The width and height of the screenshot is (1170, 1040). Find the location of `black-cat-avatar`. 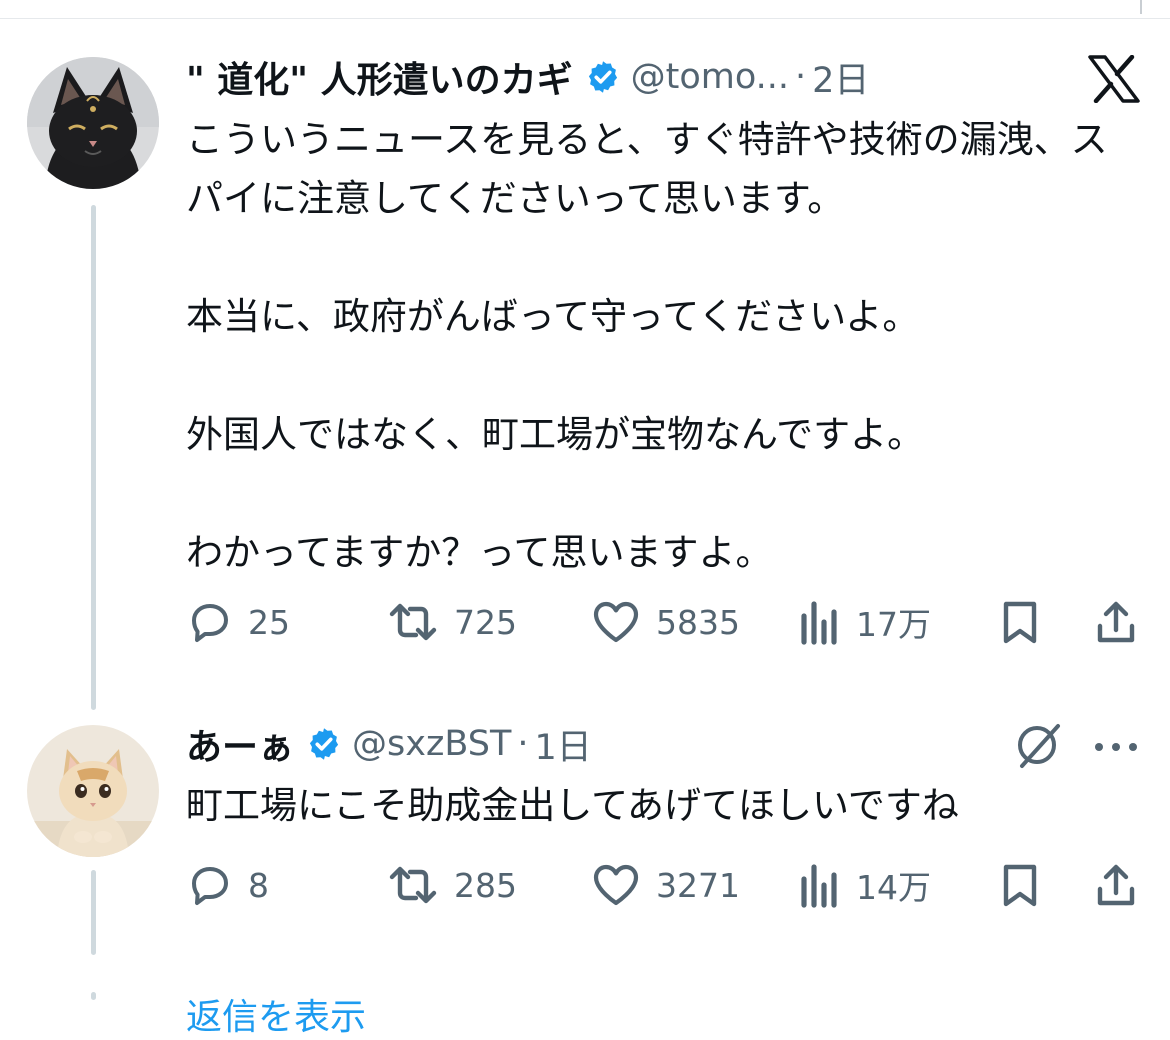

black-cat-avatar is located at coordinates (93, 123).